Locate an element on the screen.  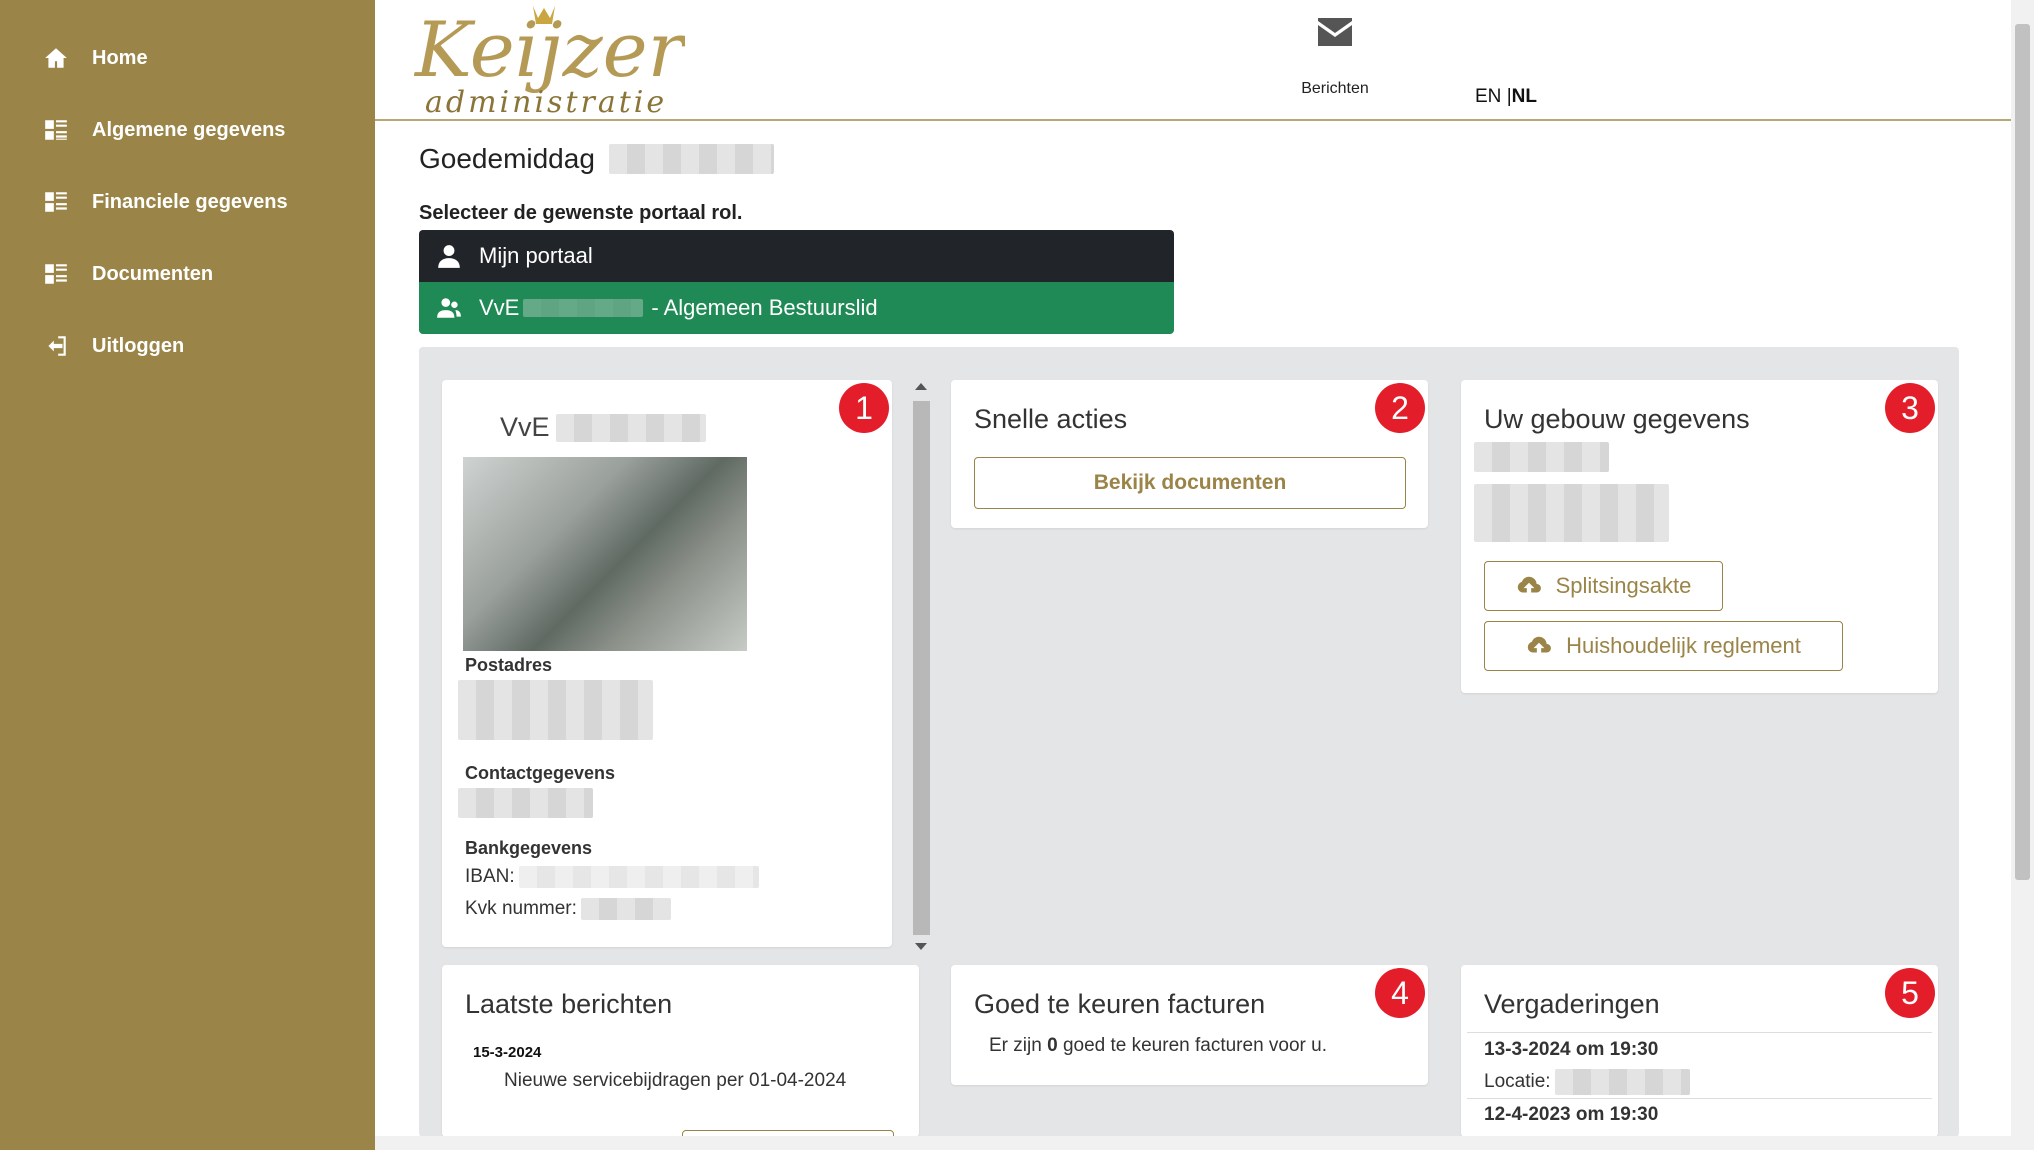
badge-2: 2 is located at coordinates (1400, 408).